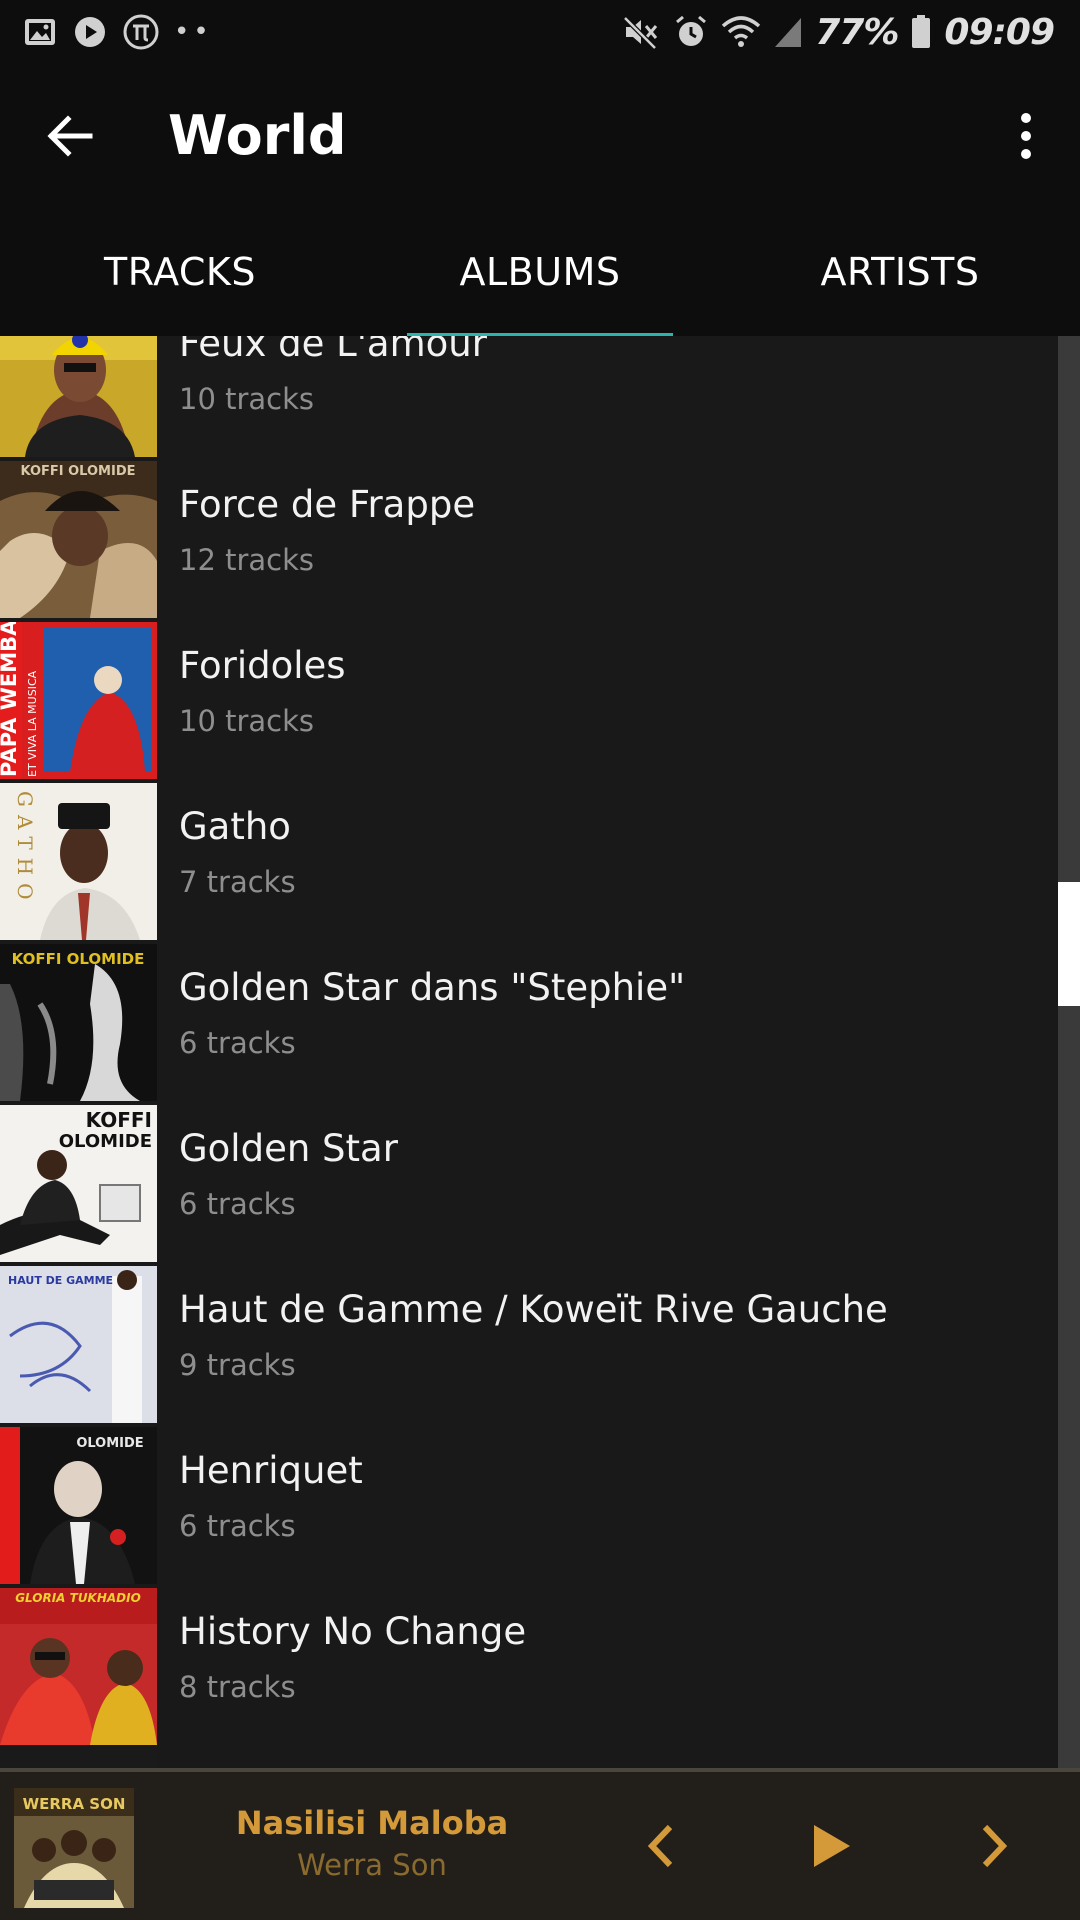 Image resolution: width=1080 pixels, height=1920 pixels. I want to click on album-row: KOFFI OLOMIDE Force de Frappe 12 tracks, so click(529, 541).